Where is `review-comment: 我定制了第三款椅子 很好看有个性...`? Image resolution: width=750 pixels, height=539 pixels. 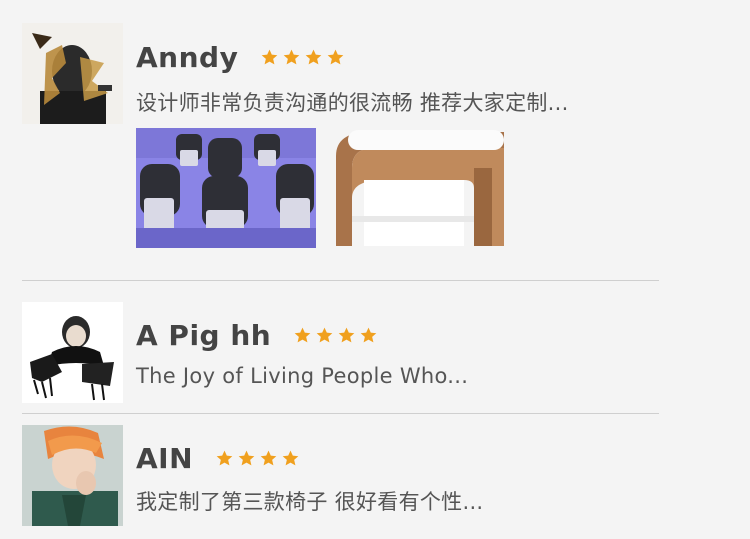 review-comment: 我定制了第三款椅子 很好看有个性... is located at coordinates (310, 502).